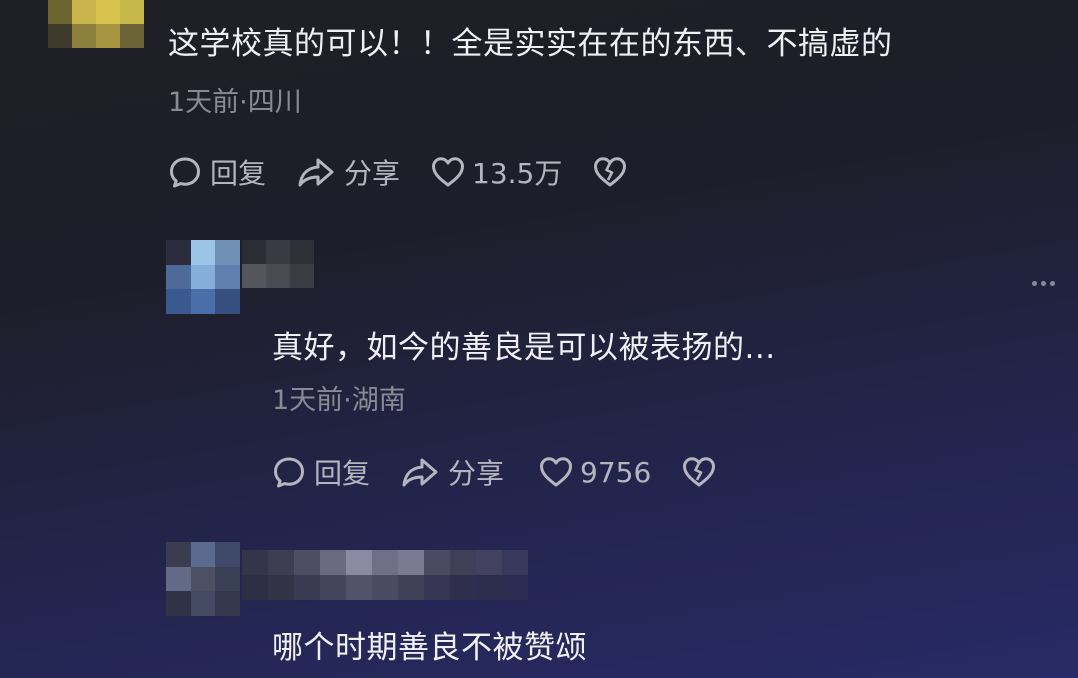 The height and width of the screenshot is (678, 1078). What do you see at coordinates (1043, 283) in the screenshot?
I see `more-dots-icon` at bounding box center [1043, 283].